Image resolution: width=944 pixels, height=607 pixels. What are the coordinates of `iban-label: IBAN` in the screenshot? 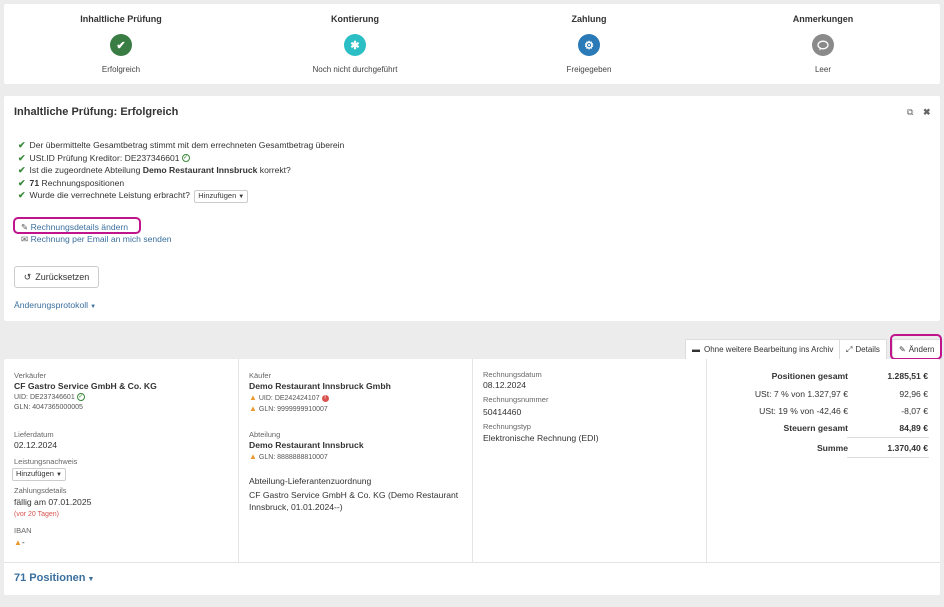 It's located at (23, 530).